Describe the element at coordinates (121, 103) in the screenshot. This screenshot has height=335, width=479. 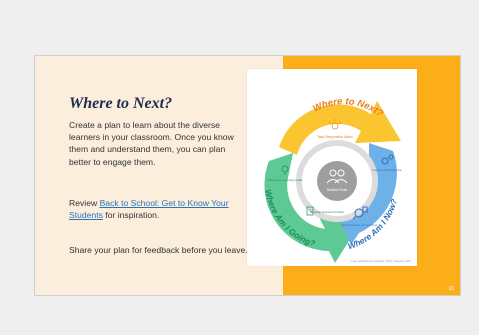
I see `slide-title: Where to Next?` at that location.